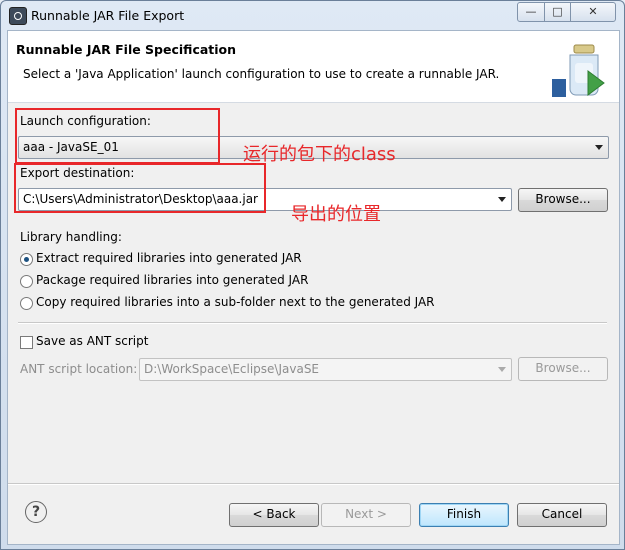 The image size is (625, 550). Describe the element at coordinates (325, 369) in the screenshot. I see `ant-location-input: D:\WorkSpace\Eclipse\JavaSE` at that location.